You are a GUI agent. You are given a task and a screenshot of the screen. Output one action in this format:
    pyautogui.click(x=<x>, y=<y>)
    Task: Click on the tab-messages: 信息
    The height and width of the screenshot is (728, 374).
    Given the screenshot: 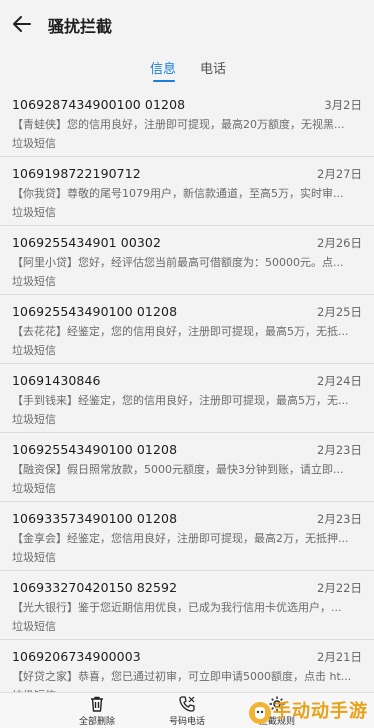 What is the action you would take?
    pyautogui.click(x=163, y=67)
    